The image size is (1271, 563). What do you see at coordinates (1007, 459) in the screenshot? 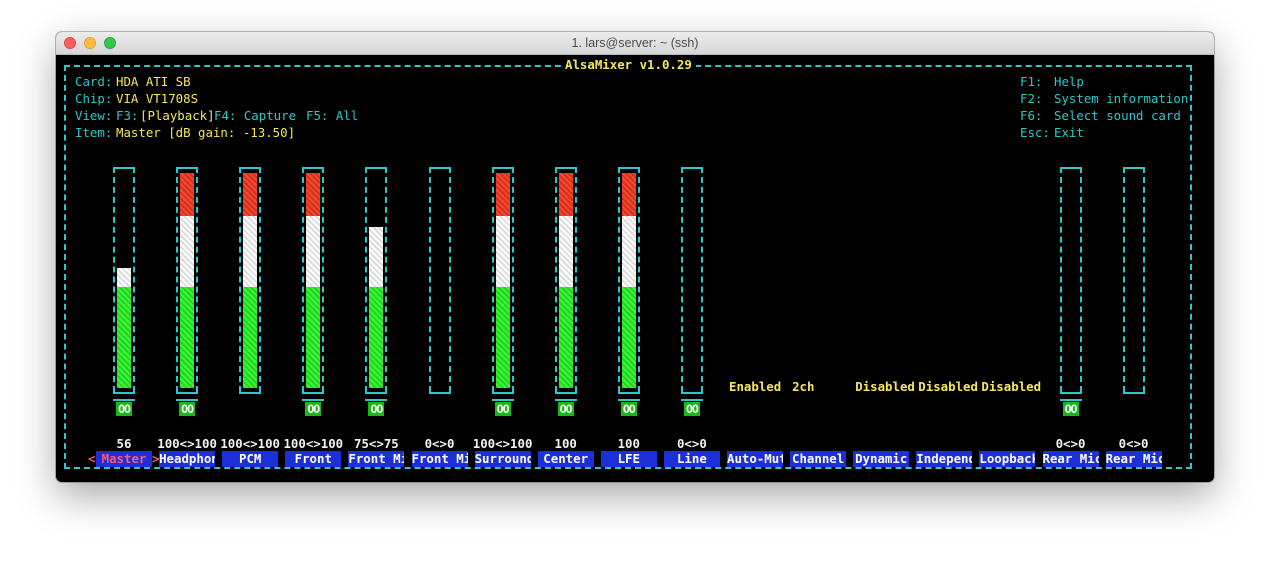
I see `channel-label: Loopback` at bounding box center [1007, 459].